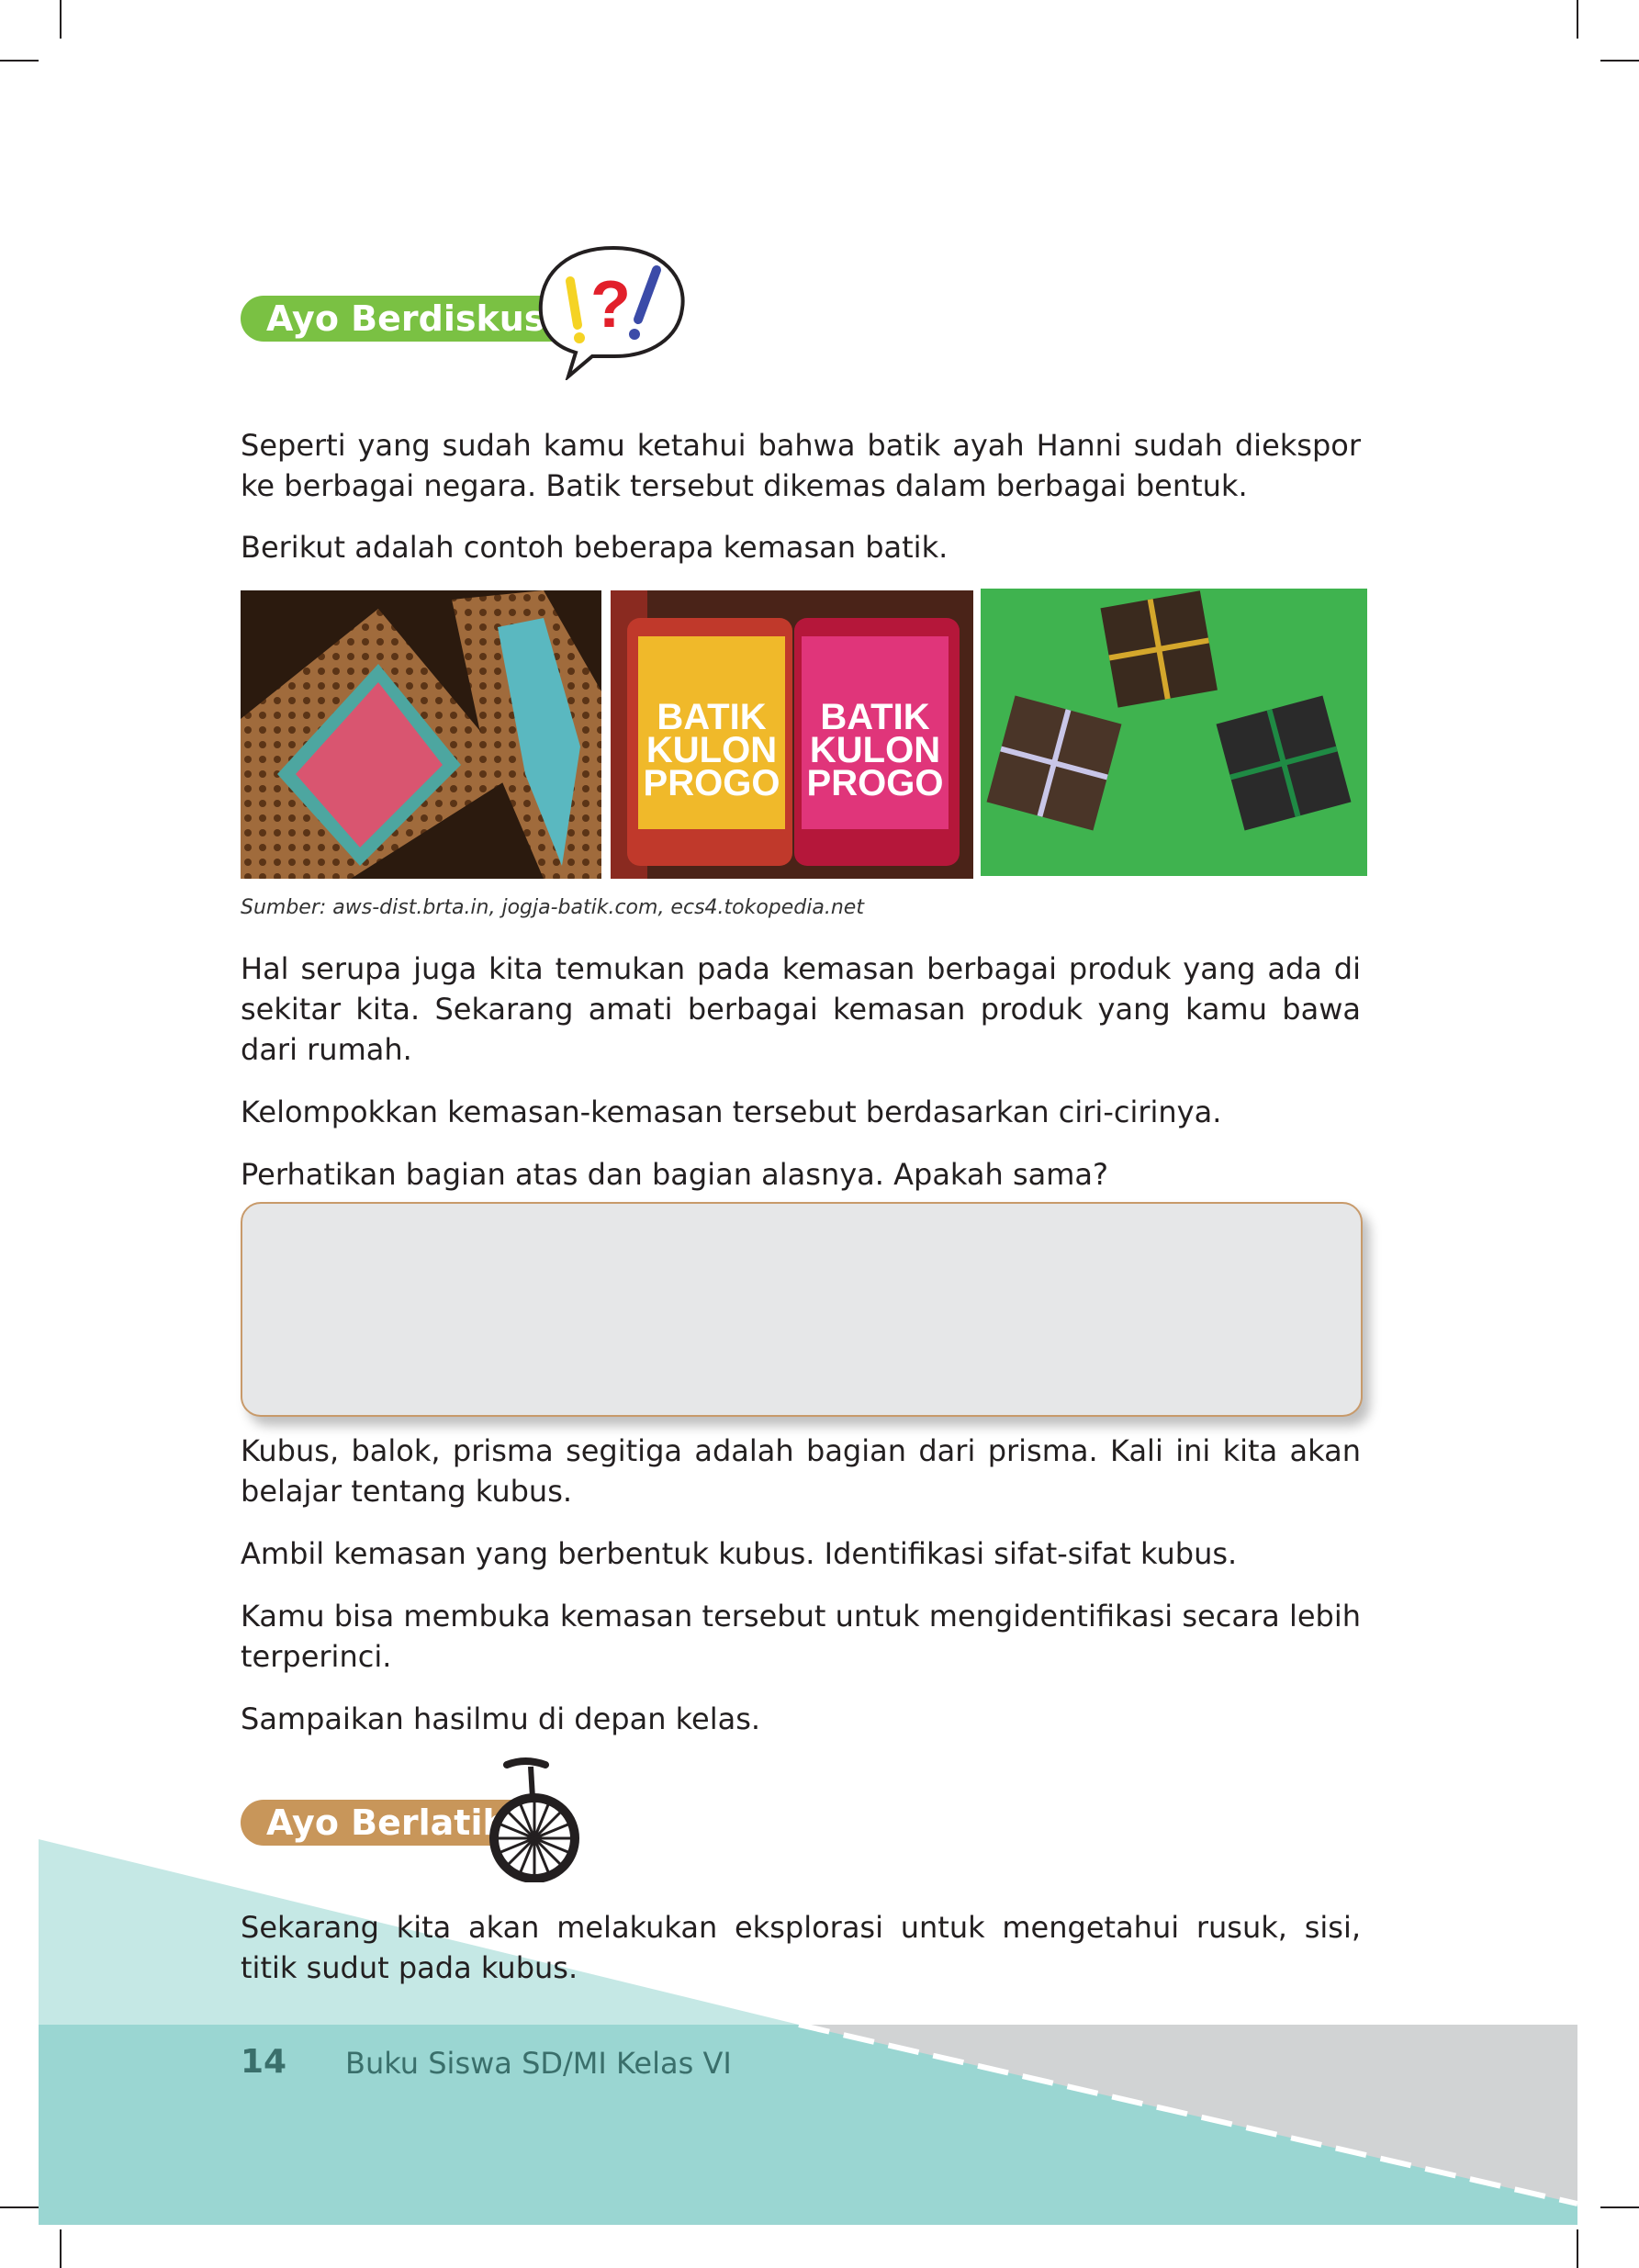 The image size is (1639, 2268). What do you see at coordinates (264, 2062) in the screenshot?
I see `page-number: 14` at bounding box center [264, 2062].